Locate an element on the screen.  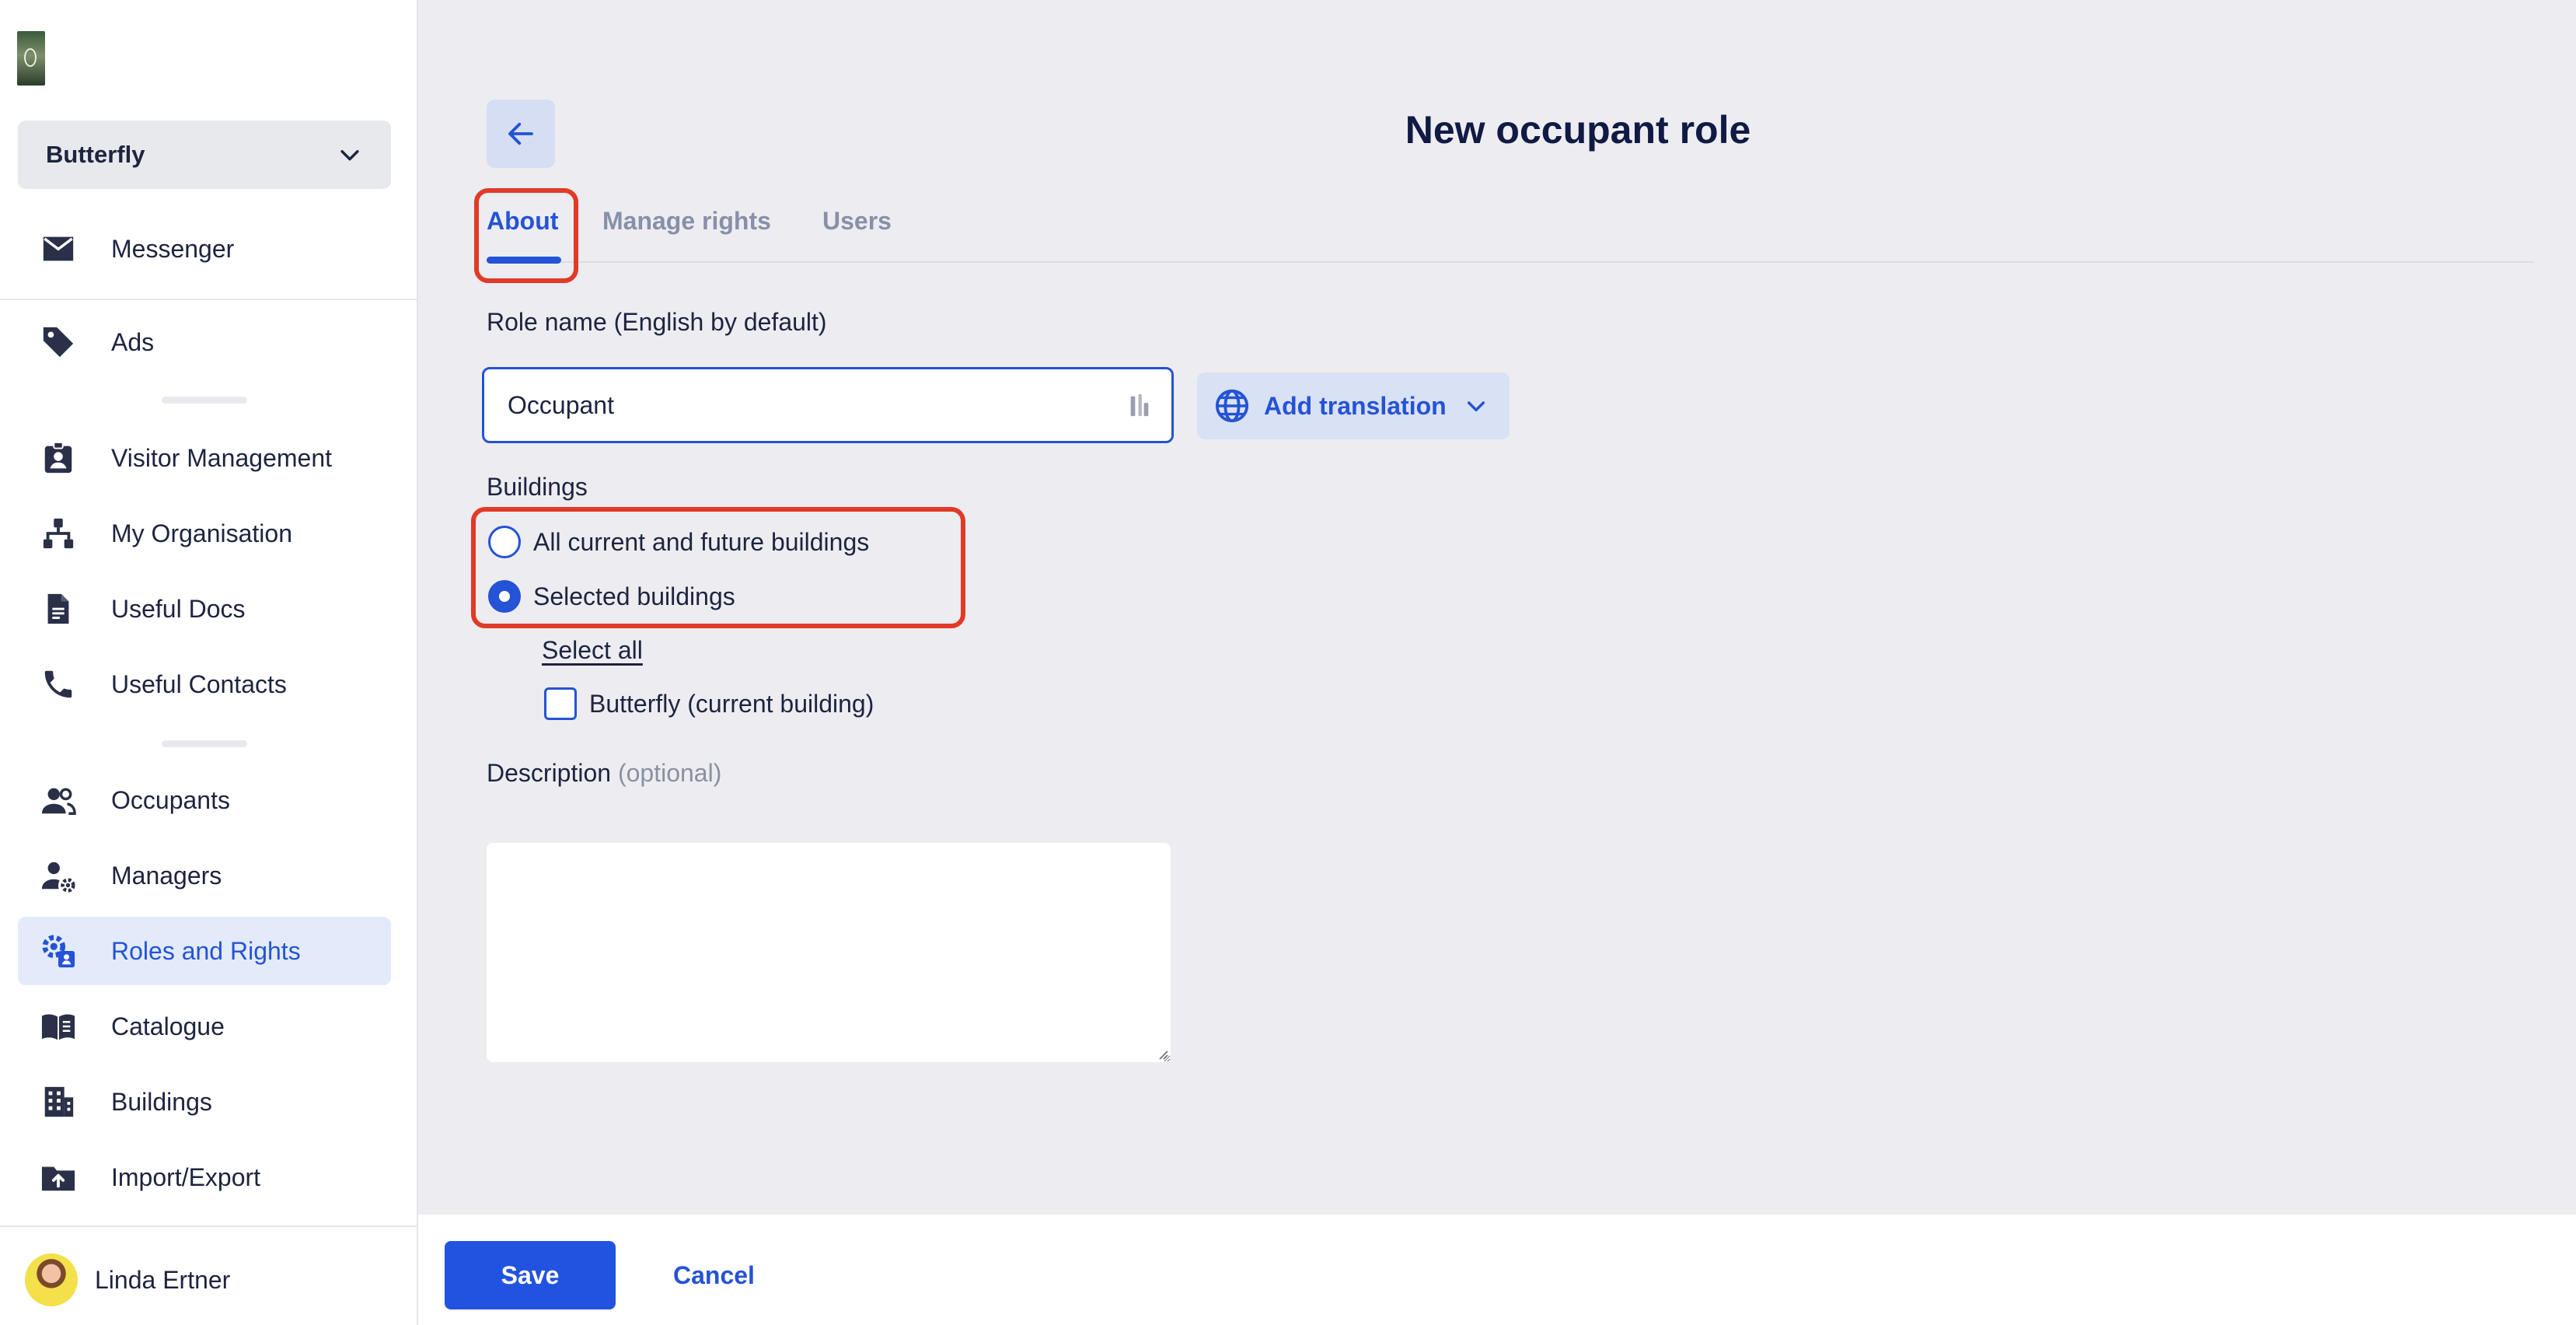
roles-gear-icon is located at coordinates (59, 951).